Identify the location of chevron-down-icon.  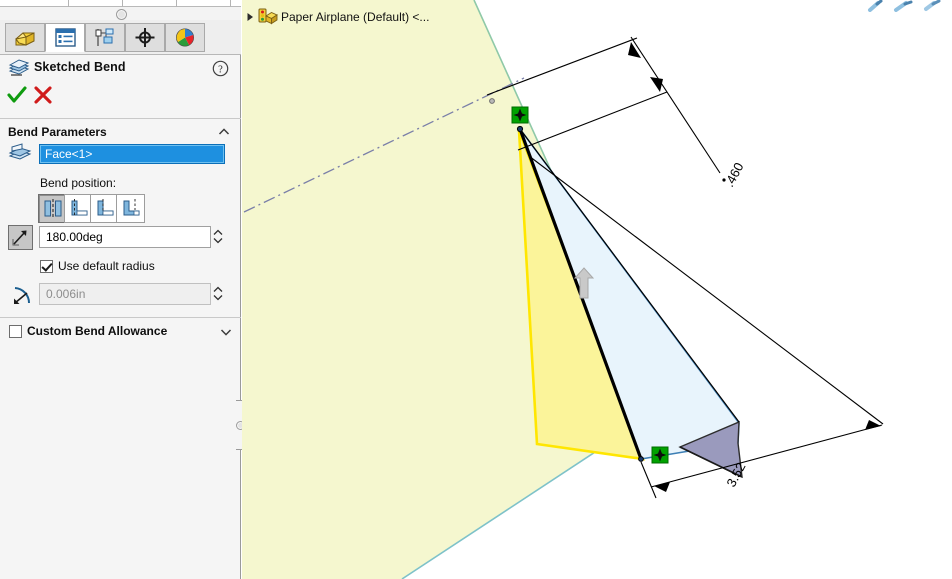
(226, 333).